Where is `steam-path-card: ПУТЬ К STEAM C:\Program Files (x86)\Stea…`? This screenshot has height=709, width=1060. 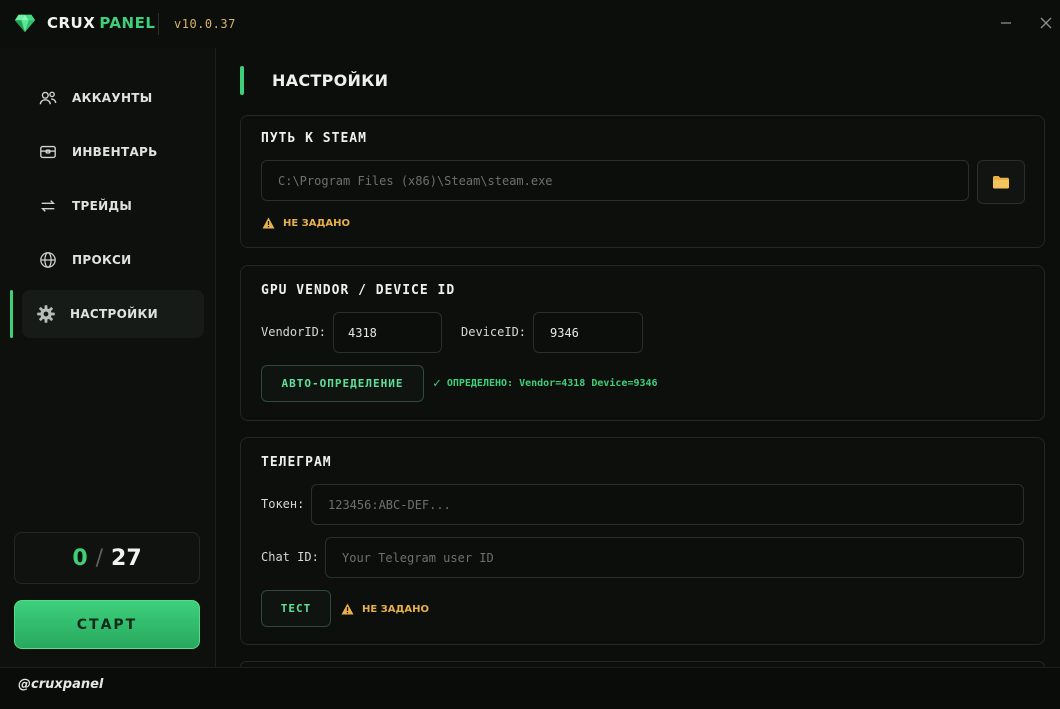
steam-path-card: ПУТЬ К STEAM C:\Program Files (x86)\Stea… is located at coordinates (642, 181).